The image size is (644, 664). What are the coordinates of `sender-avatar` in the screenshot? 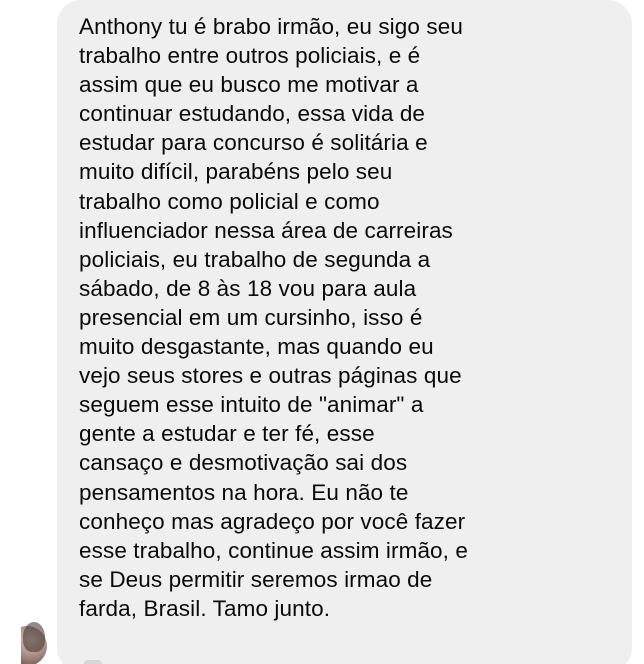 It's located at (34, 643).